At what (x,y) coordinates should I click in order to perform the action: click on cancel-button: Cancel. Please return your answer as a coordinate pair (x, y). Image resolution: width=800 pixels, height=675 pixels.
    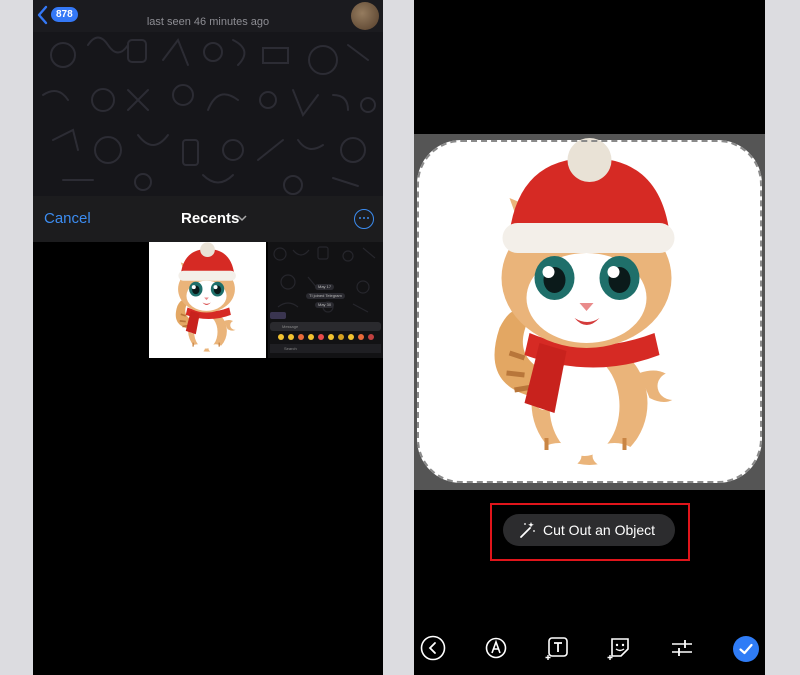
    Looking at the image, I should click on (67, 218).